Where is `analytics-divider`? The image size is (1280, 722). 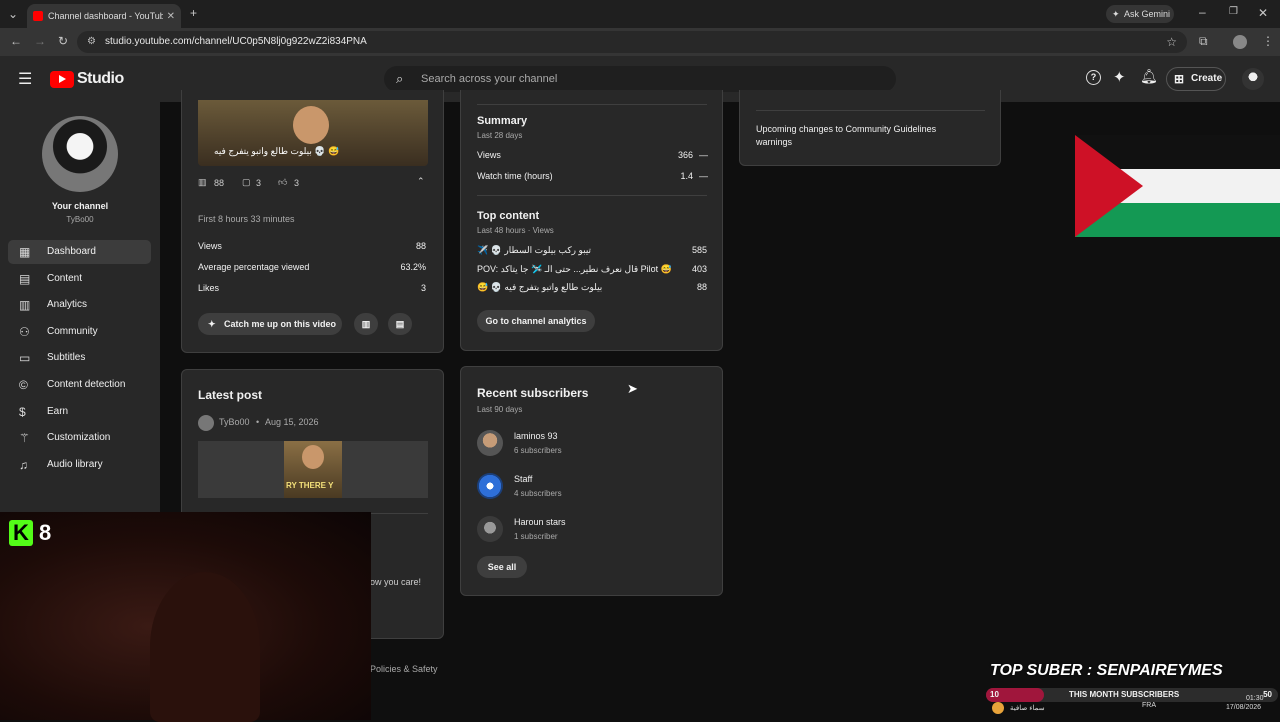
analytics-divider is located at coordinates (592, 104).